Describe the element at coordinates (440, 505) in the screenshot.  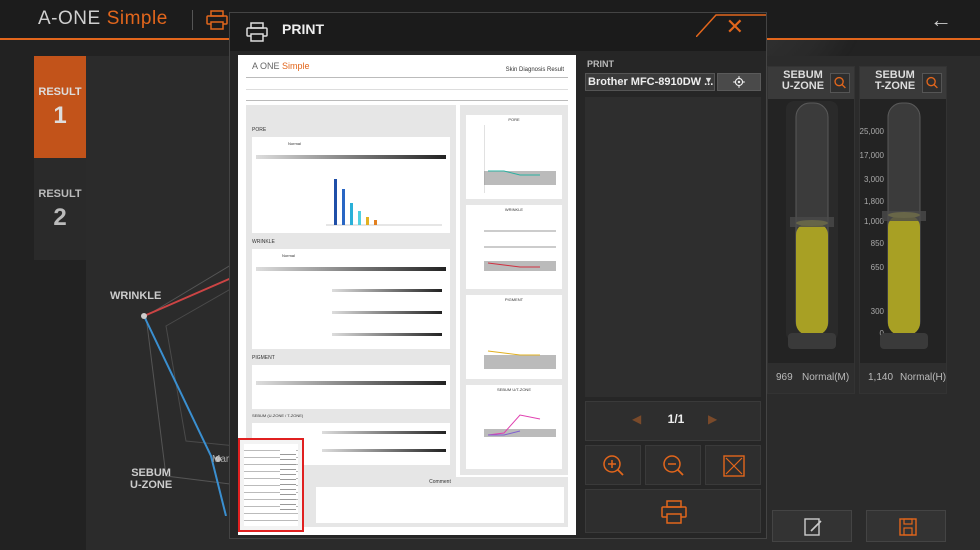
I see `paper-comment-area` at that location.